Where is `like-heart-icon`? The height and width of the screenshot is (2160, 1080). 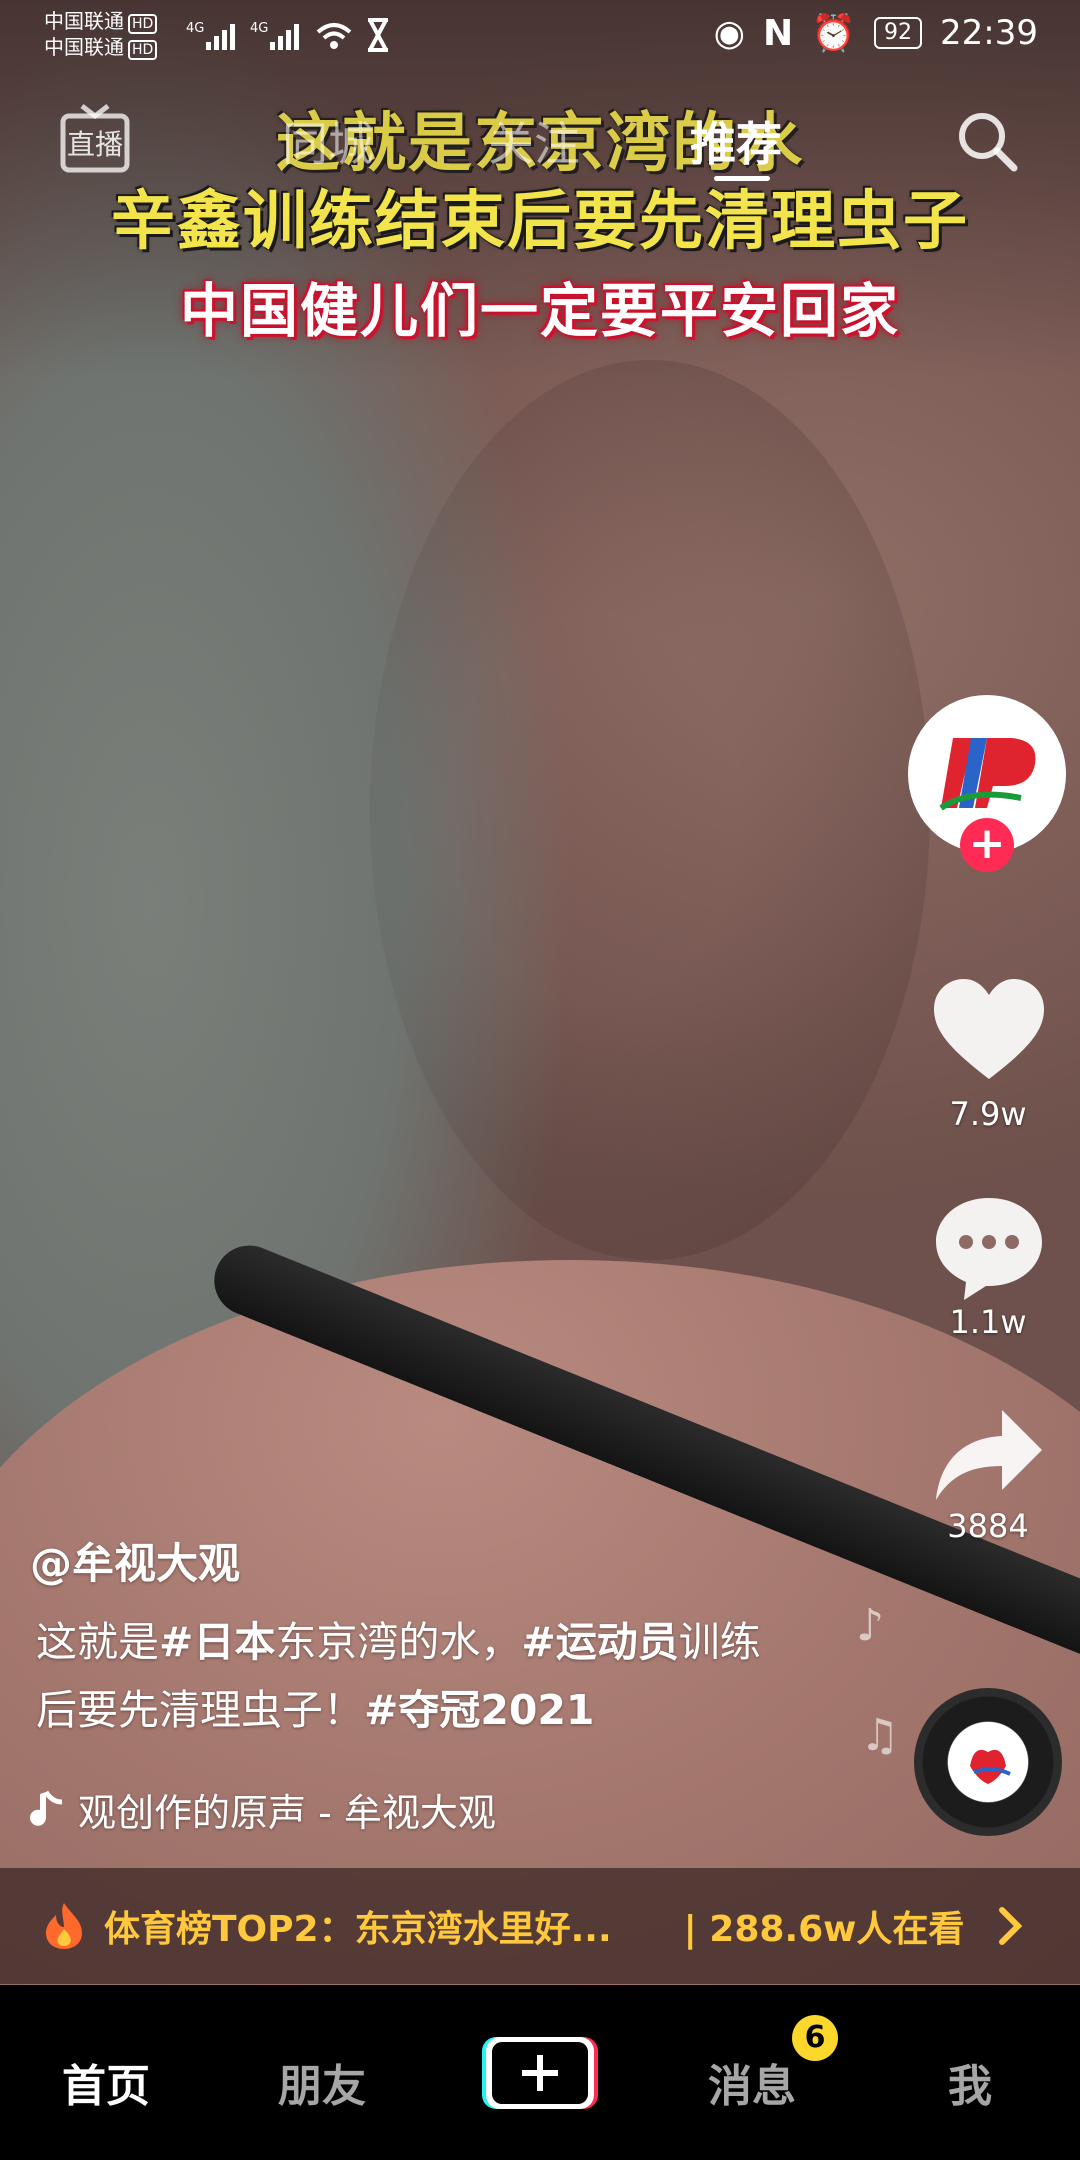
like-heart-icon is located at coordinates (989, 1034).